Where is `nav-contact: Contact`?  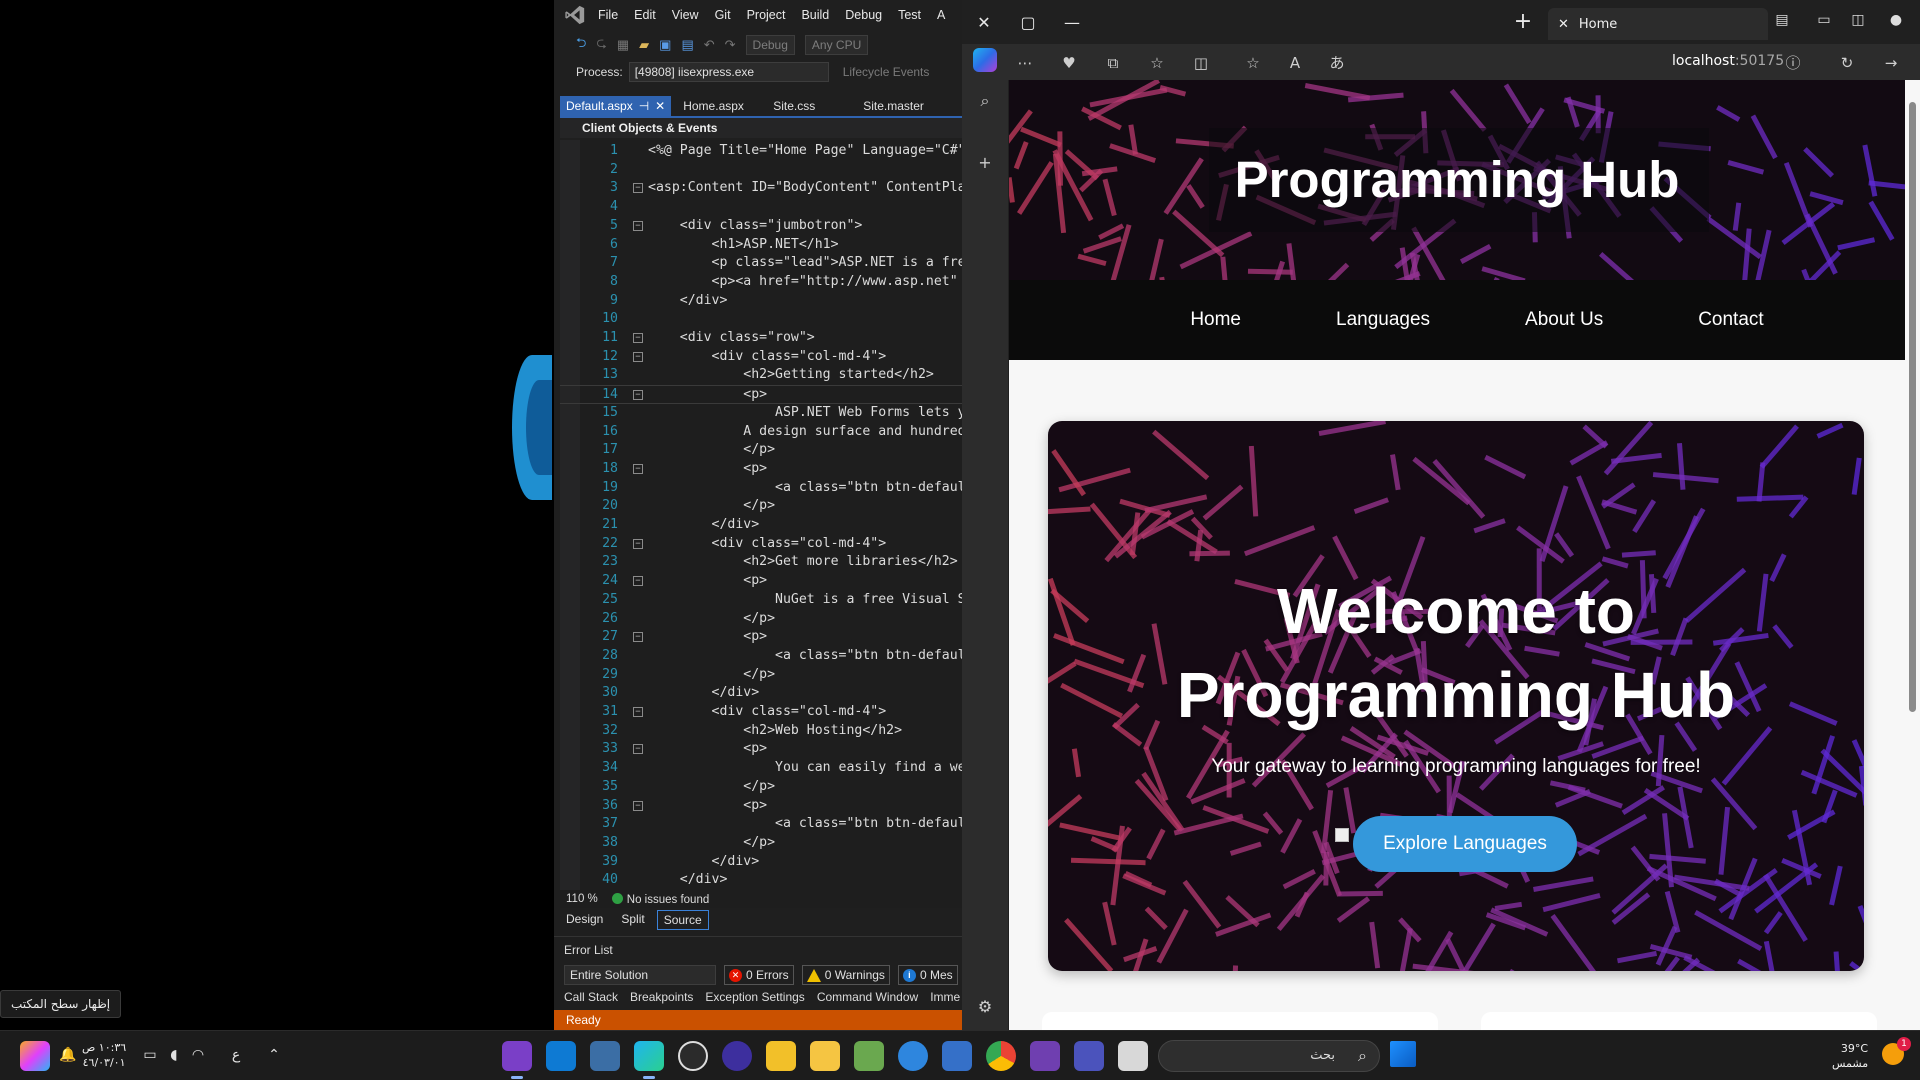
nav-contact: Contact is located at coordinates (1710, 320).